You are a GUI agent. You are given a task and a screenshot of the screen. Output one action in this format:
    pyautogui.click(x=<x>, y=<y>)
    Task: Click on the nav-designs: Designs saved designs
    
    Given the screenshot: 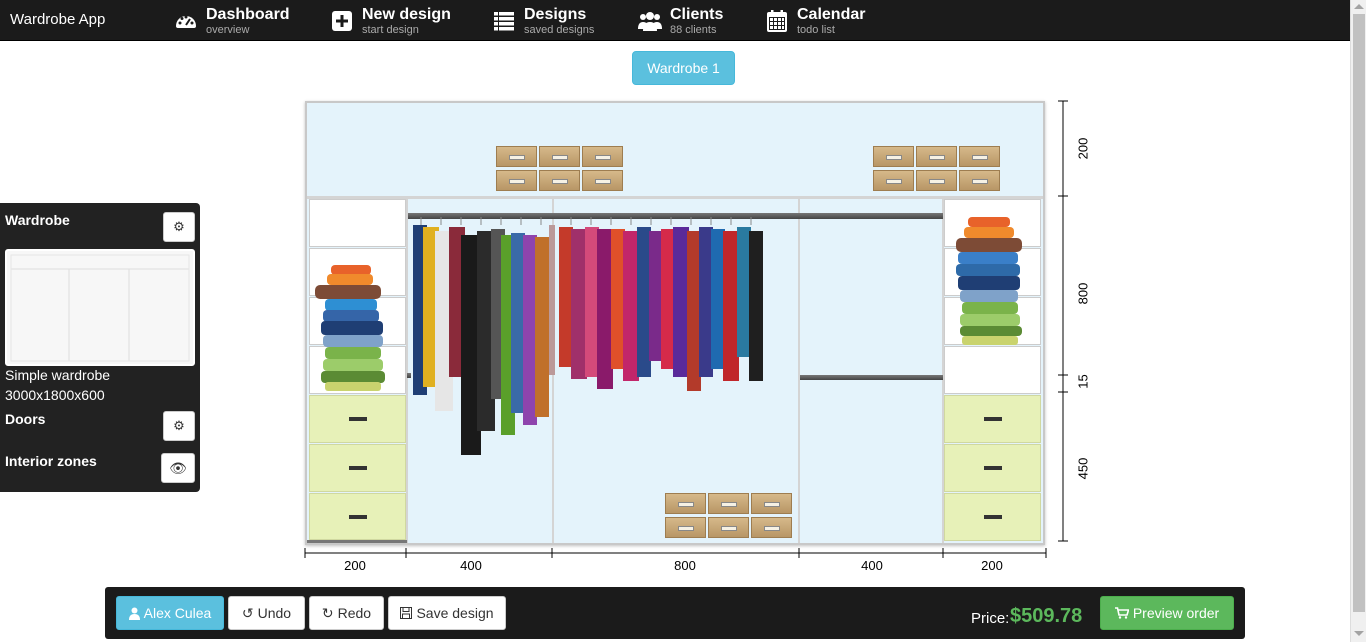 What is the action you would take?
    pyautogui.click(x=543, y=21)
    